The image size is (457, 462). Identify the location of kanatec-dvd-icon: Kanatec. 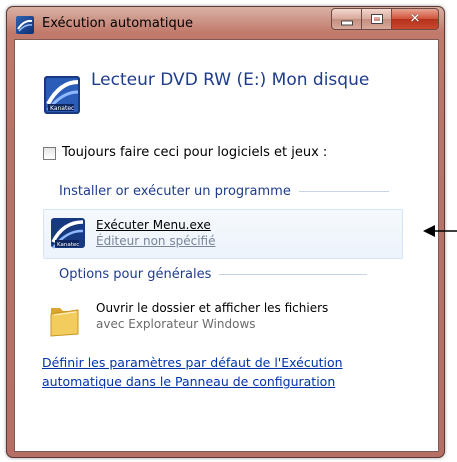
(62, 95).